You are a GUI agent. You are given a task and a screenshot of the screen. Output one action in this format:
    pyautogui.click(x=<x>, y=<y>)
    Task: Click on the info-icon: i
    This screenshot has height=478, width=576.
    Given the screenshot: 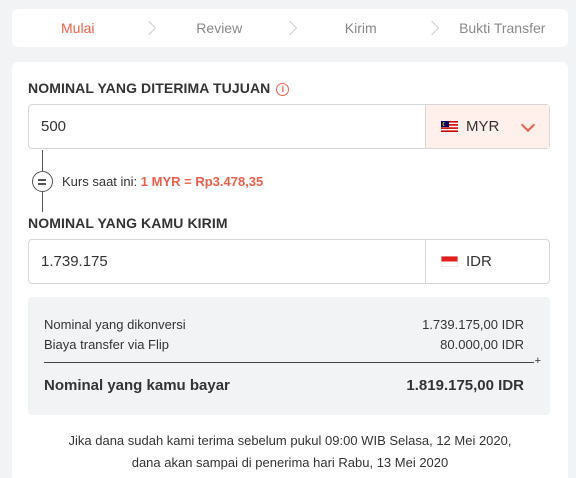 What is the action you would take?
    pyautogui.click(x=283, y=89)
    